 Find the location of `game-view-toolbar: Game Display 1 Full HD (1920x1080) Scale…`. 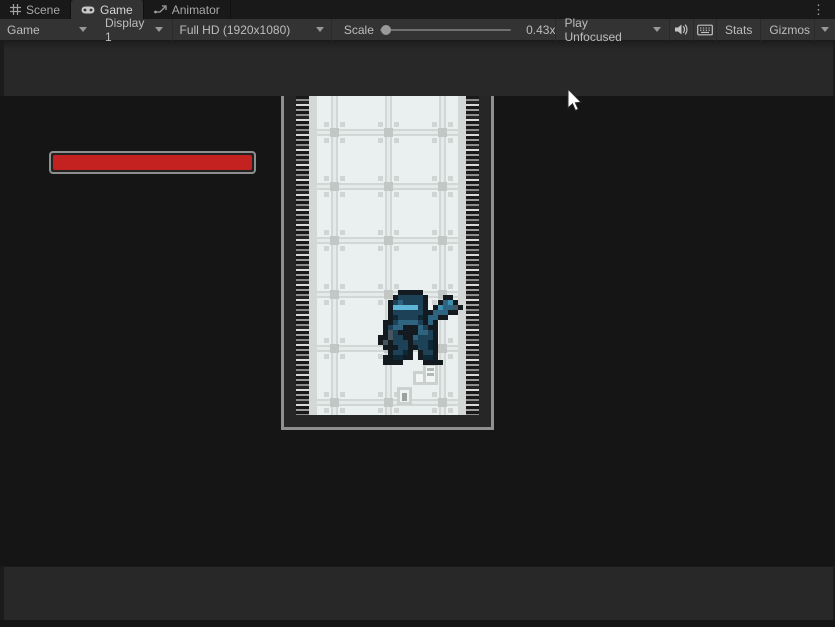

game-view-toolbar: Game Display 1 Full HD (1920x1080) Scale… is located at coordinates (417, 29).